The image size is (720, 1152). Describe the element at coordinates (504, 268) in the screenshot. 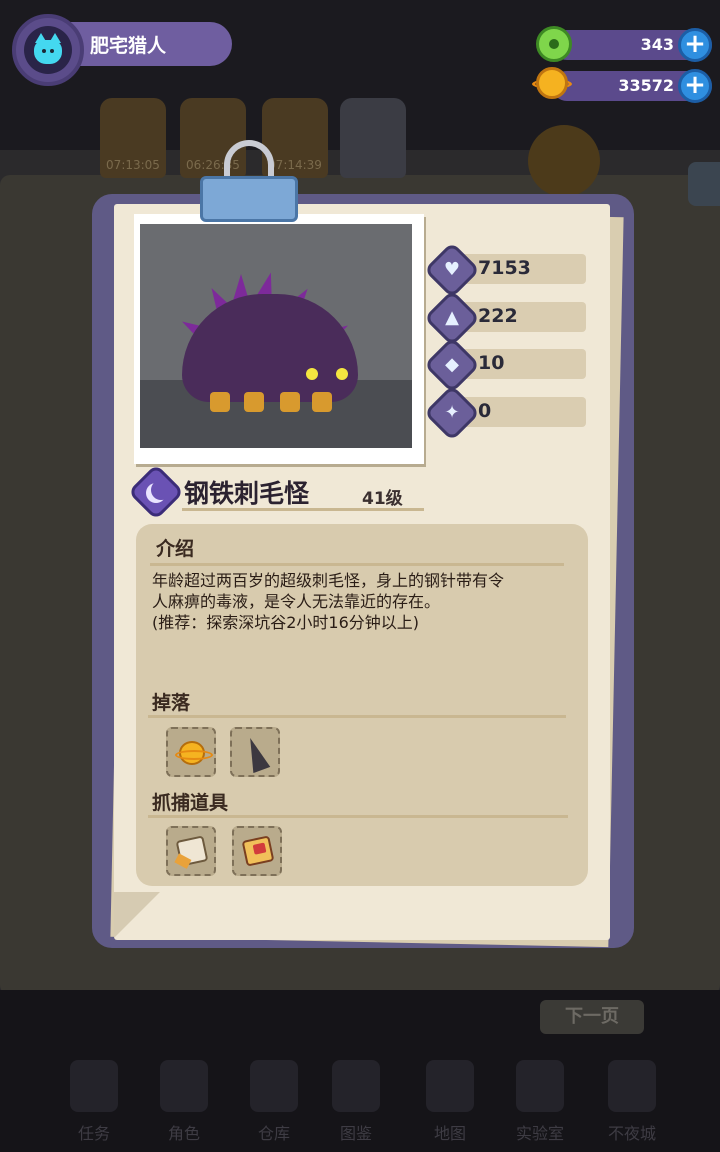

I see `stat-hp-value: 7153` at that location.